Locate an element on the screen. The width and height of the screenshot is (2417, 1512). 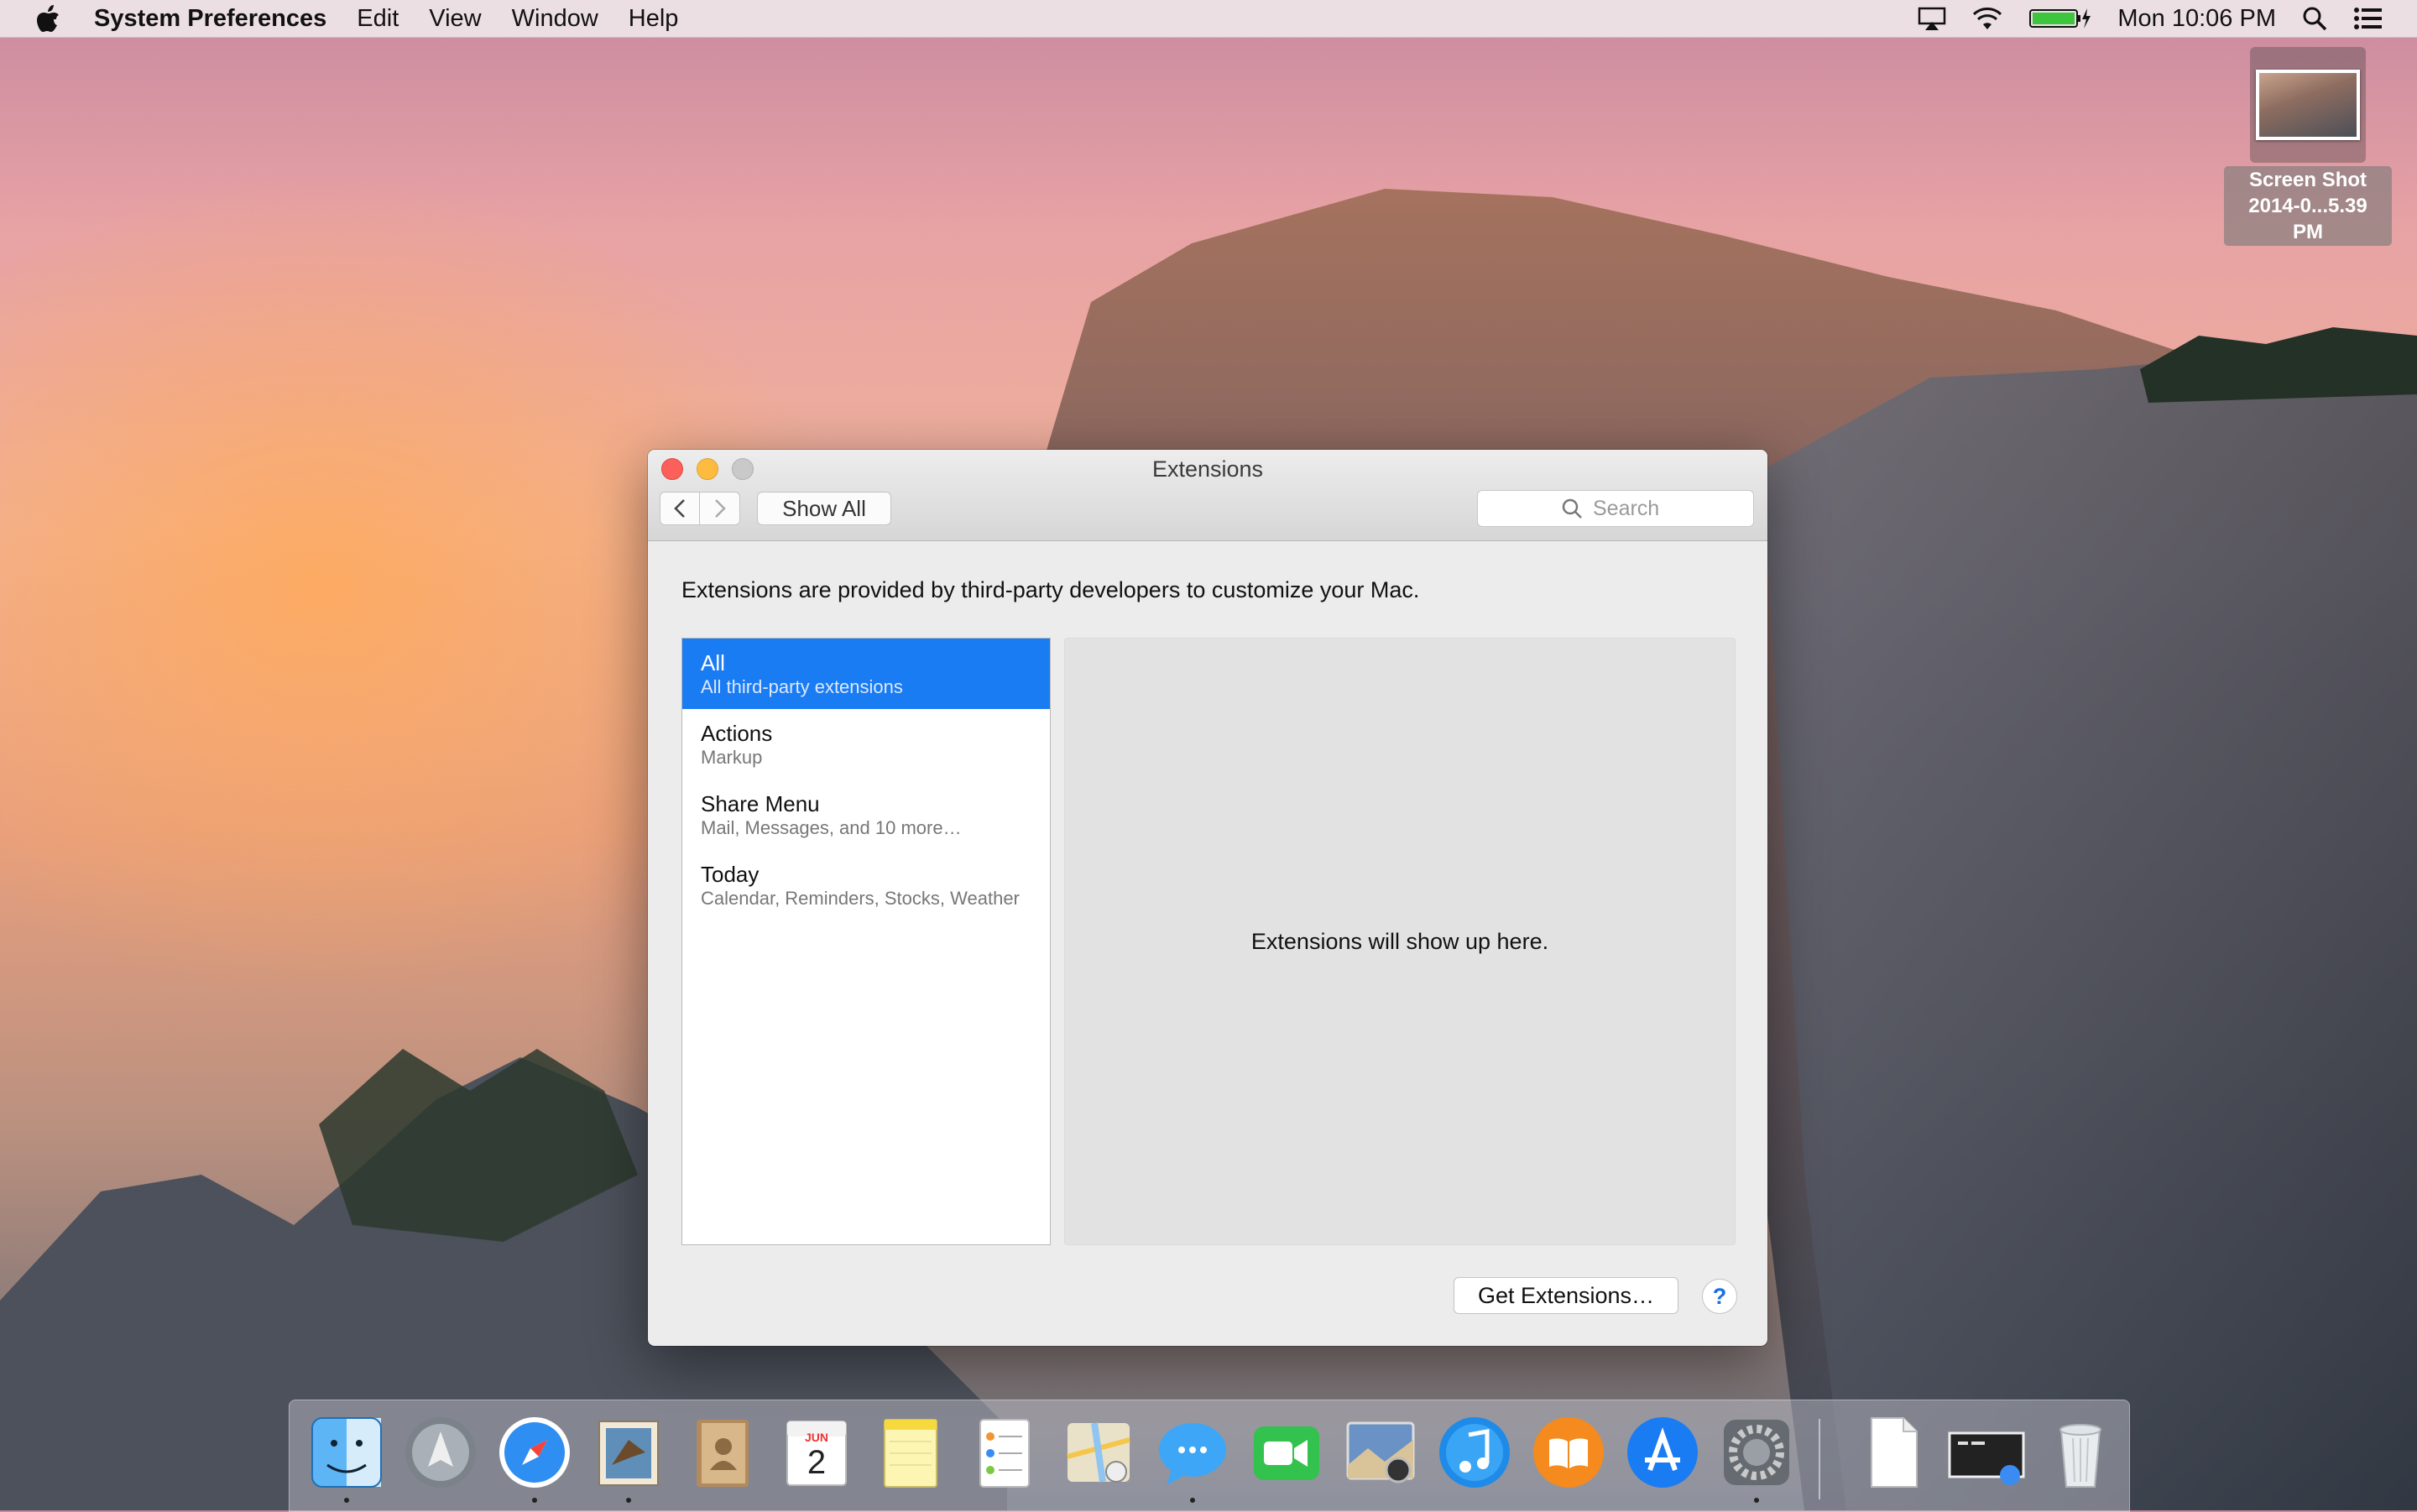
dock-safari-icon is located at coordinates (534, 1453).